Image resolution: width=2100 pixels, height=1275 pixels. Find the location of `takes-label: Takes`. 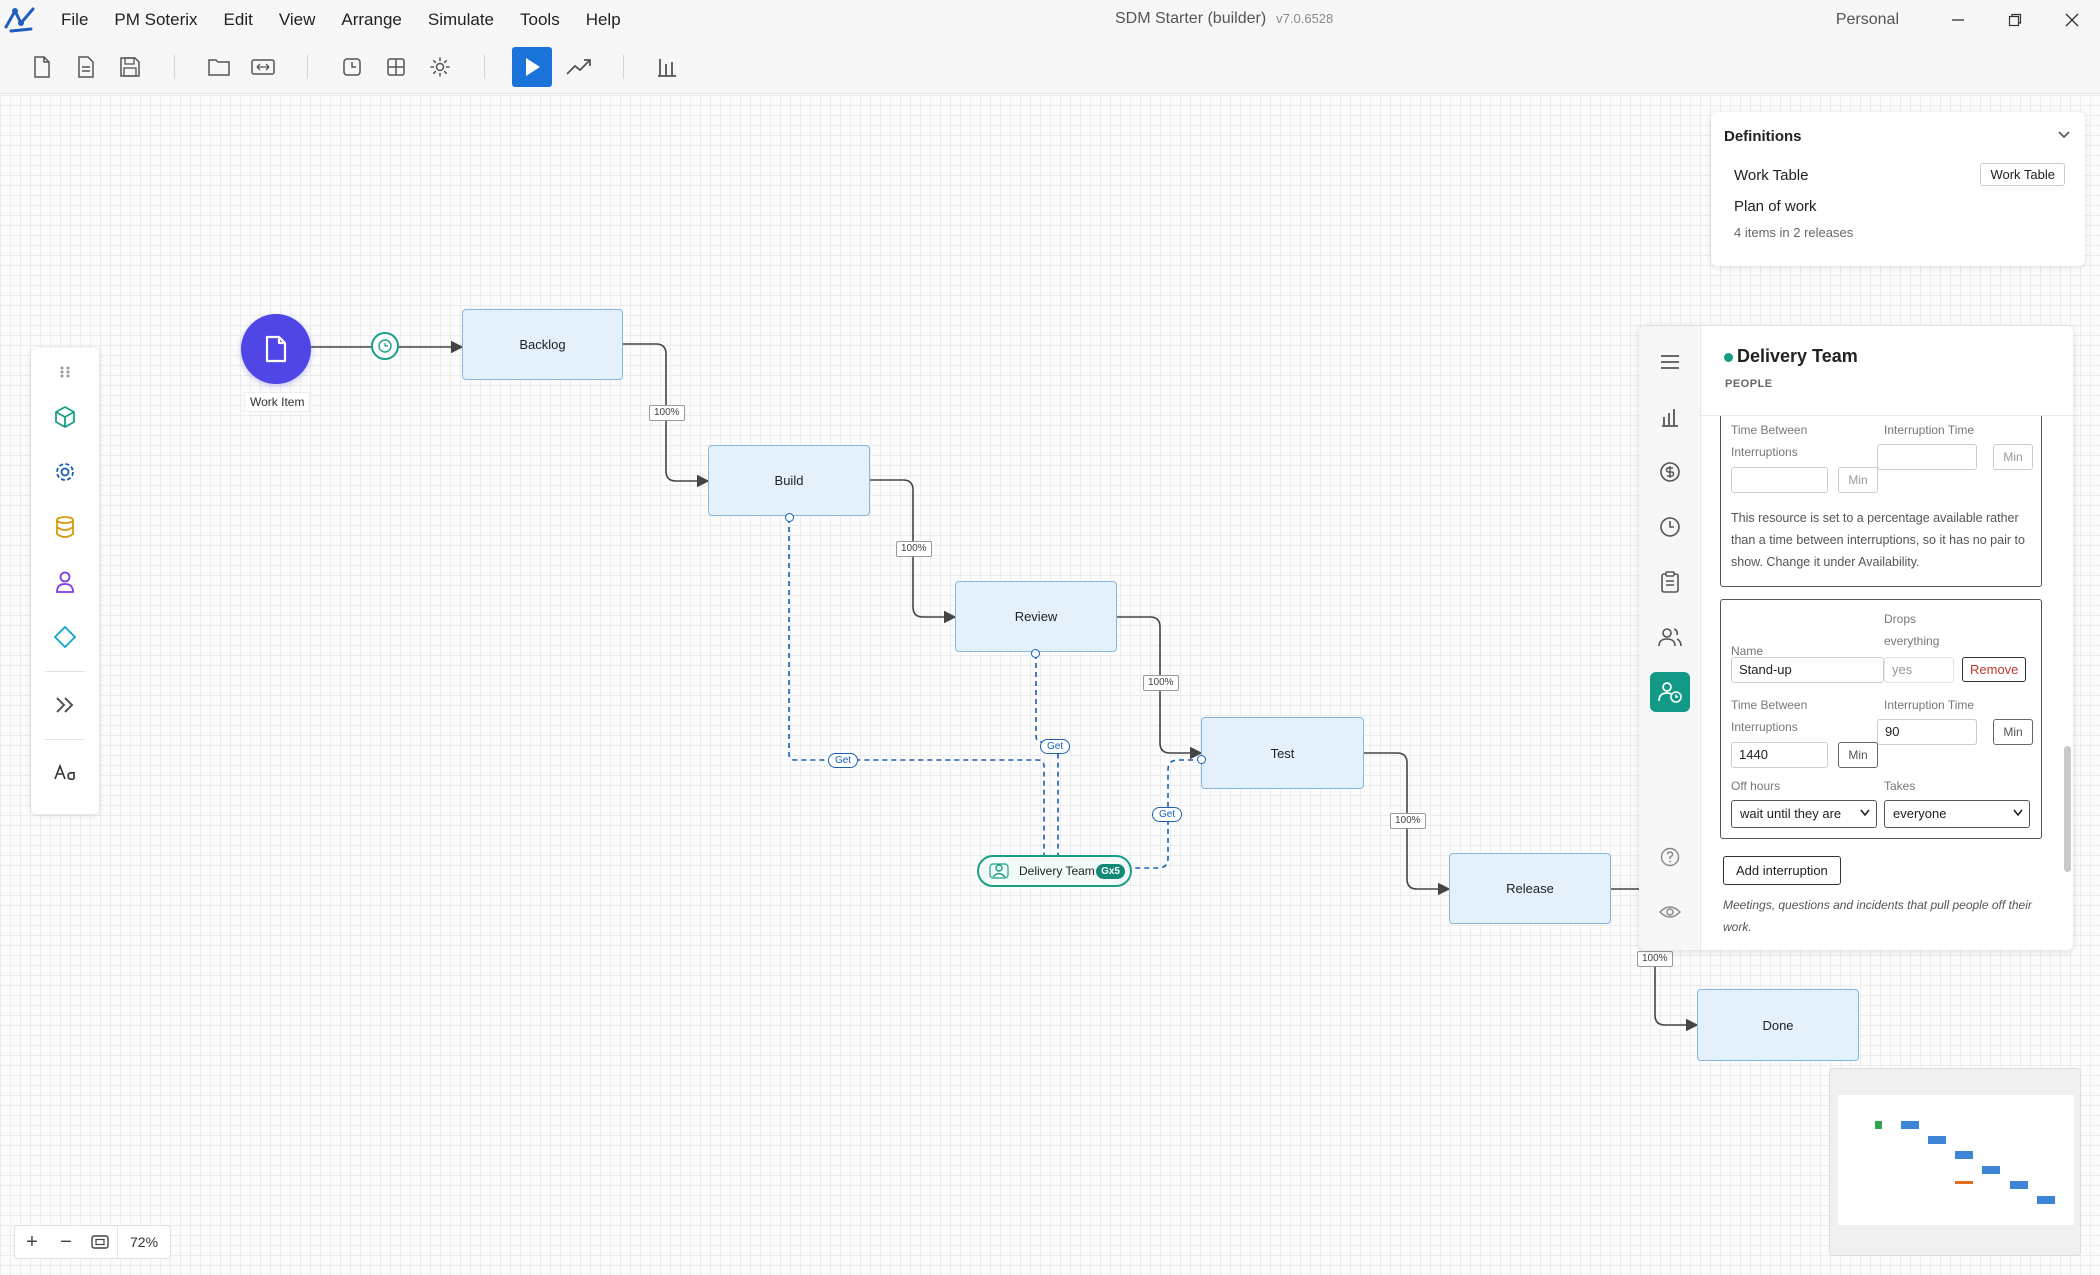

takes-label: Takes is located at coordinates (1900, 786).